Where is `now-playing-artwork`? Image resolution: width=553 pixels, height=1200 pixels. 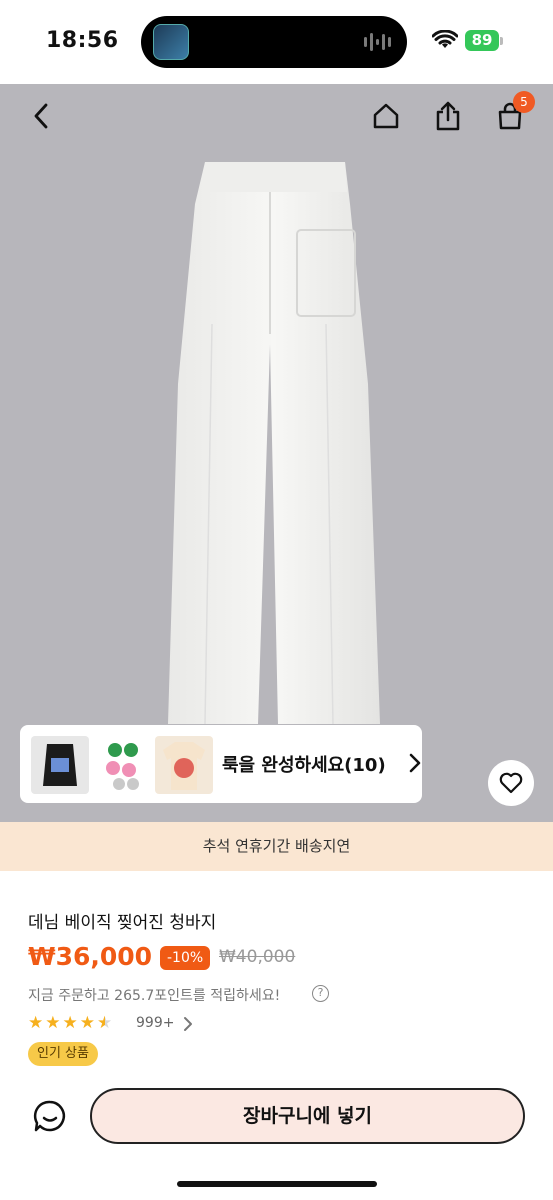 now-playing-artwork is located at coordinates (171, 42).